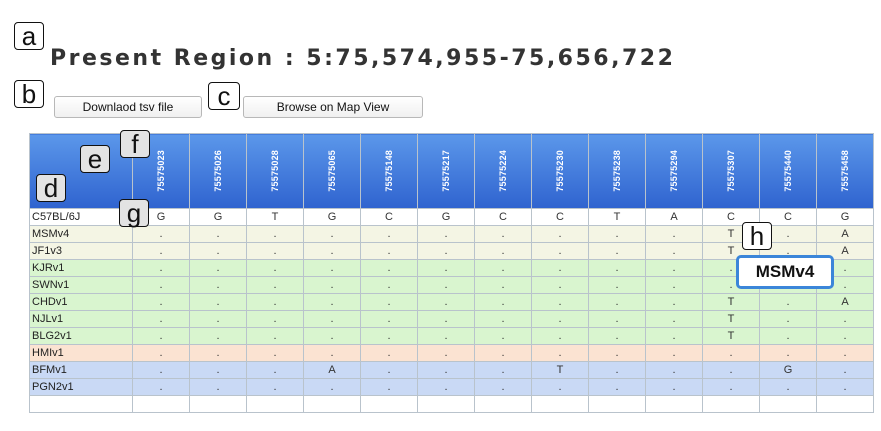 This screenshot has width=881, height=431. Describe the element at coordinates (81, 268) in the screenshot. I see `strain-name: KJRv1` at that location.